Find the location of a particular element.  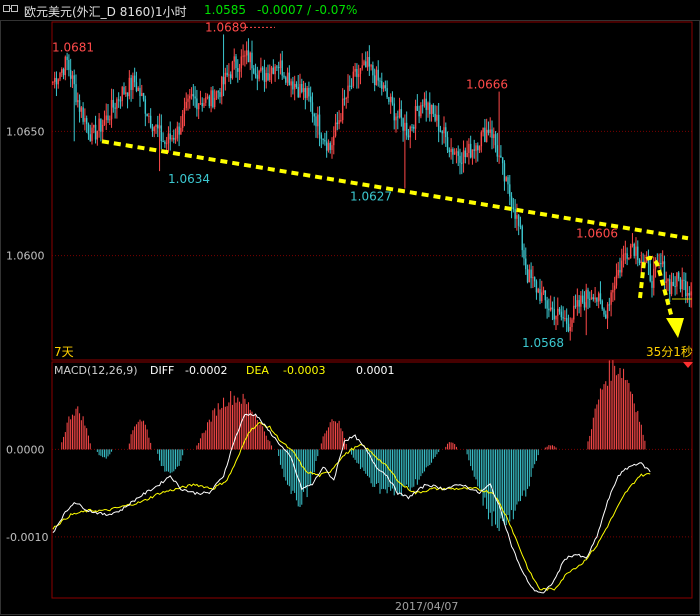

price-annotation: 1.0634 is located at coordinates (189, 179).